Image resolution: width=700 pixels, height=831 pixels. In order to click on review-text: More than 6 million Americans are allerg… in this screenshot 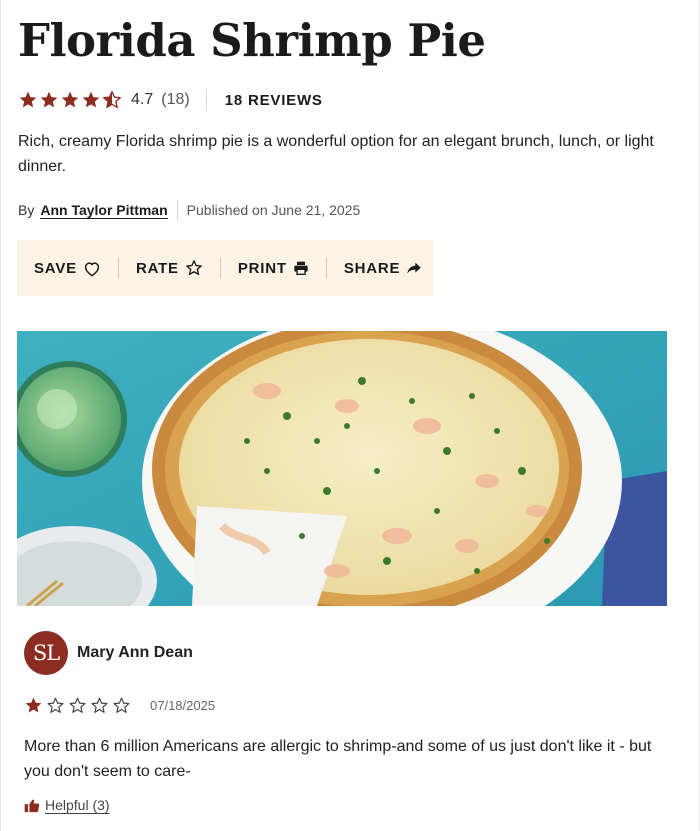, I will do `click(338, 759)`.